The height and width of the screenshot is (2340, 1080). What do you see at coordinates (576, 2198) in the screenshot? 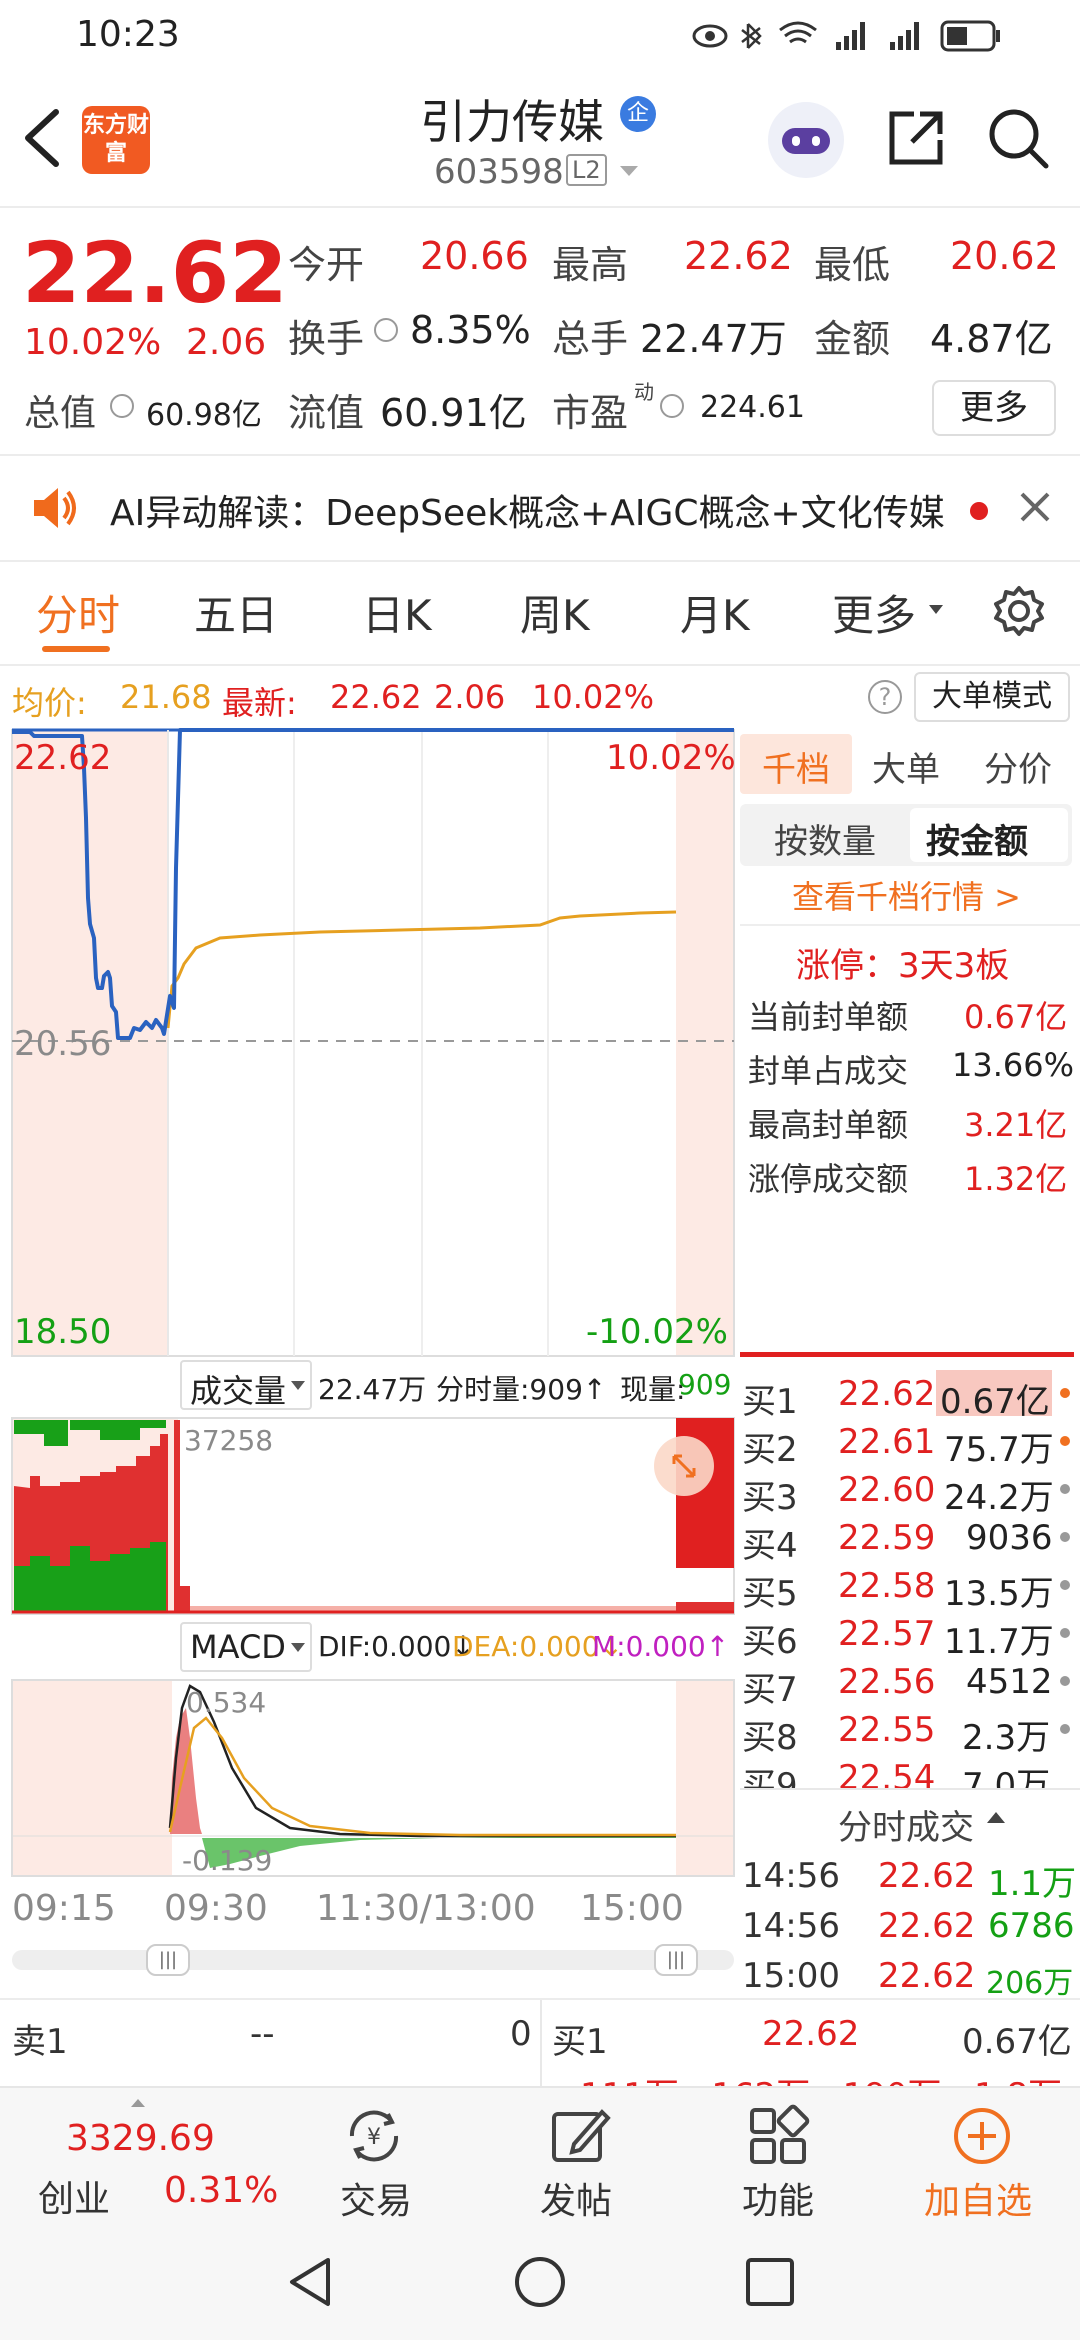
I see `nav-post: 发帖` at bounding box center [576, 2198].